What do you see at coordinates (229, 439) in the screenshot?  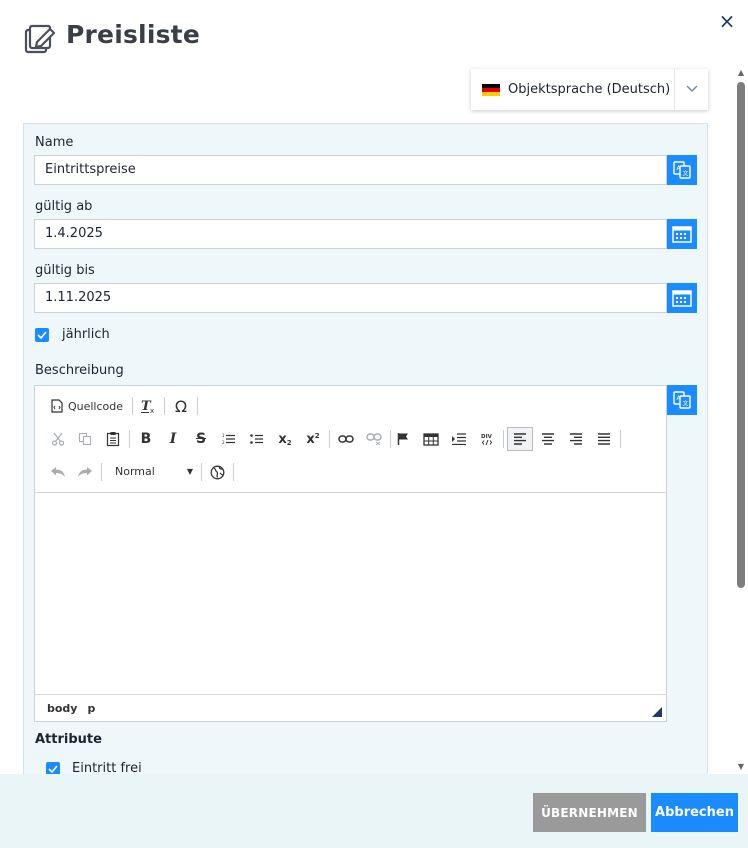 I see `numbered-list-icon: 12` at bounding box center [229, 439].